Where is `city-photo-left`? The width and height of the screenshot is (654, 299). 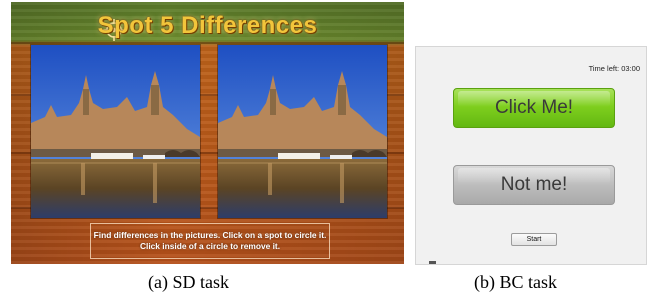 city-photo-left is located at coordinates (115, 131).